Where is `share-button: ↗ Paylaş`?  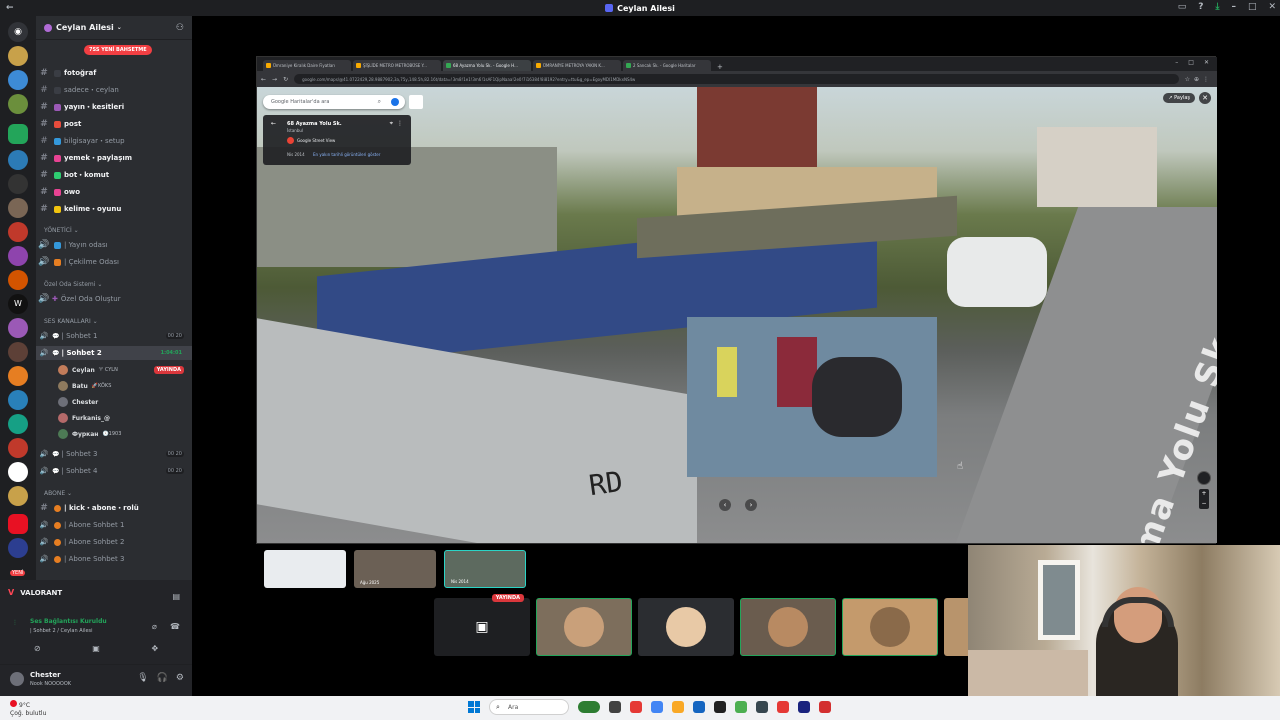
share-button: ↗ Paylaş is located at coordinates (1179, 98).